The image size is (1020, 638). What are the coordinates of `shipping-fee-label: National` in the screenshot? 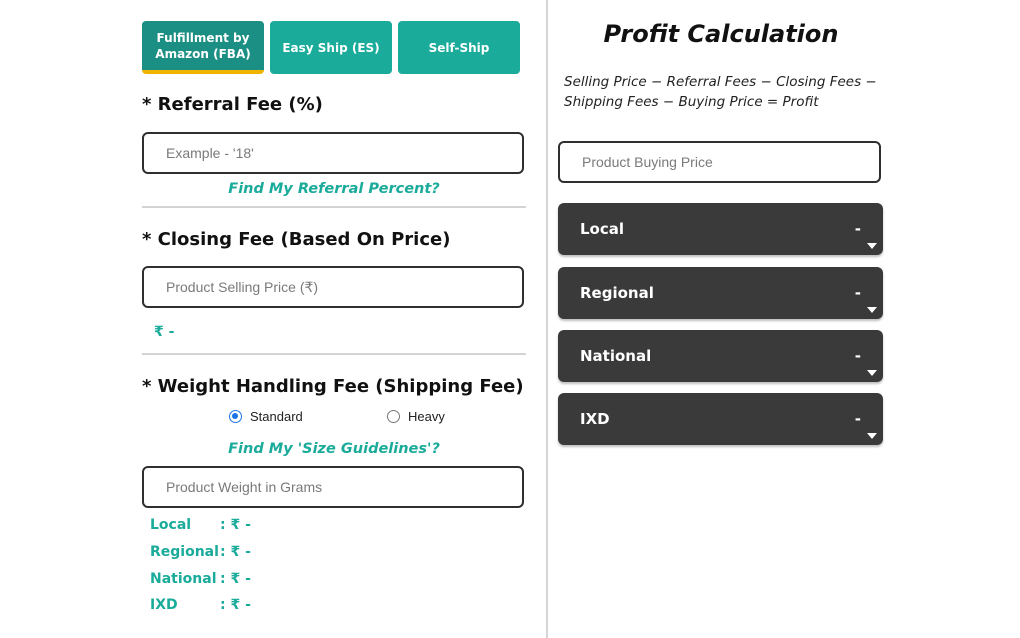 It's located at (183, 579).